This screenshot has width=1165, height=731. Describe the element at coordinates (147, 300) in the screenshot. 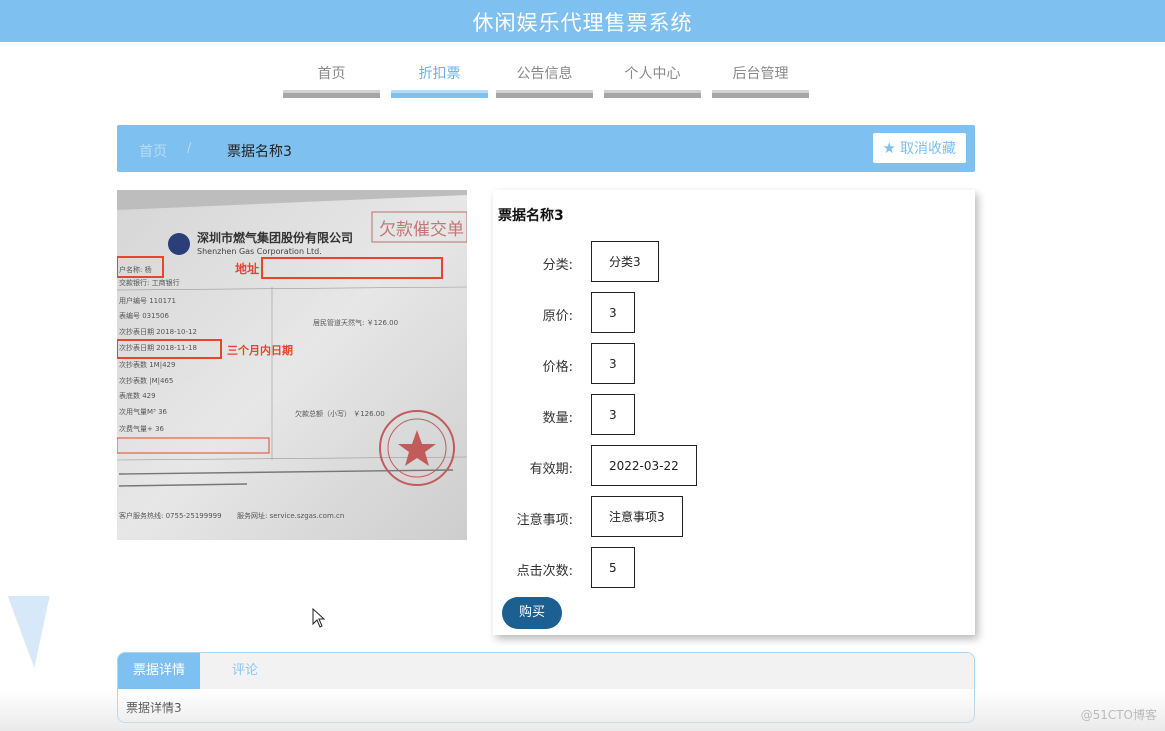

I see `photo-line: 用户编号 110171` at that location.